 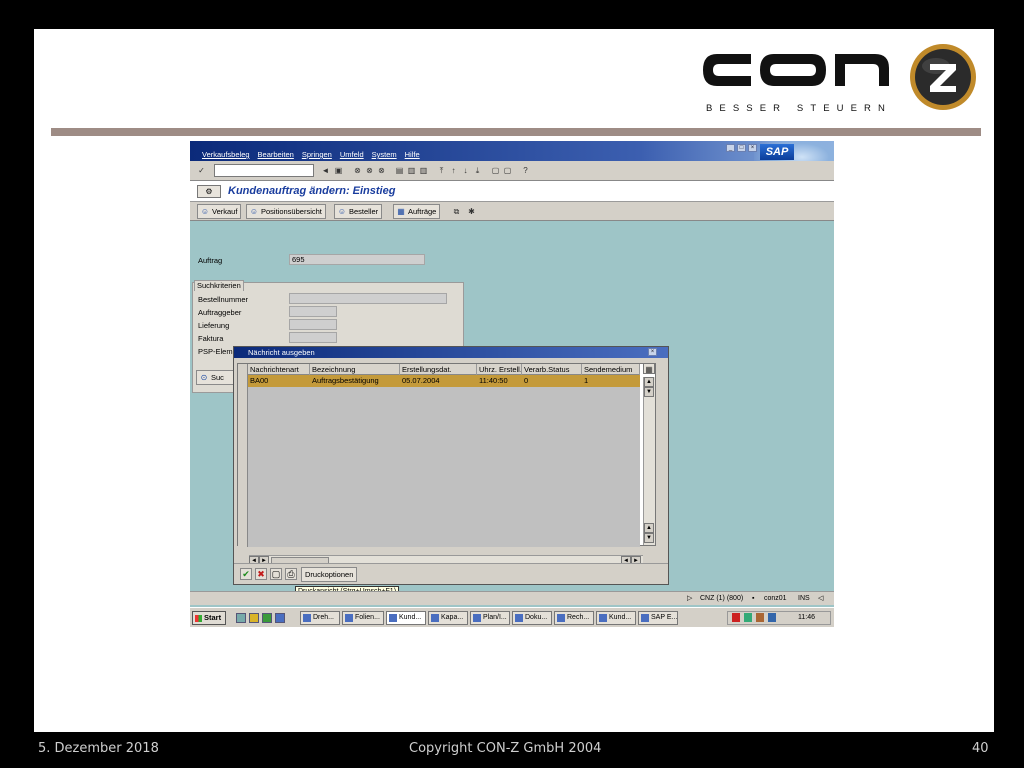 I want to click on back-icon: ◄, so click(x=325, y=170).